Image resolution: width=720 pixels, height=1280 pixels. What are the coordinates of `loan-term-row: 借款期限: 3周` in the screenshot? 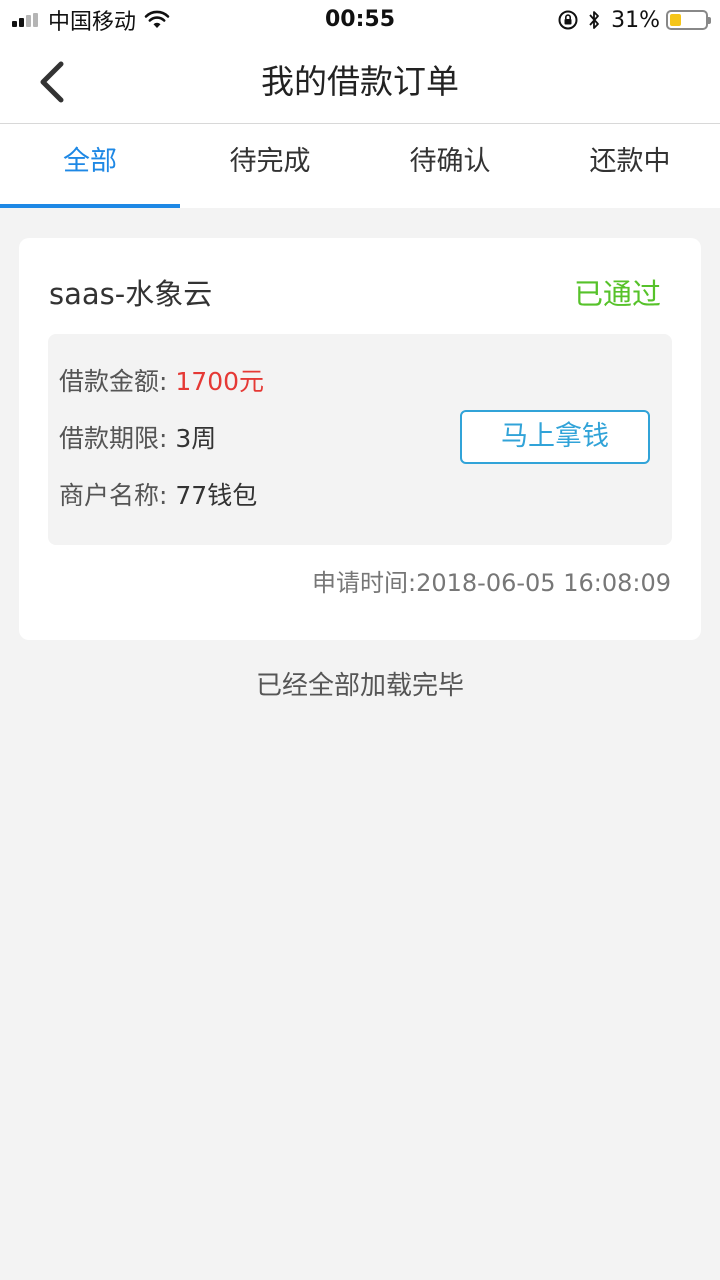 It's located at (137, 439).